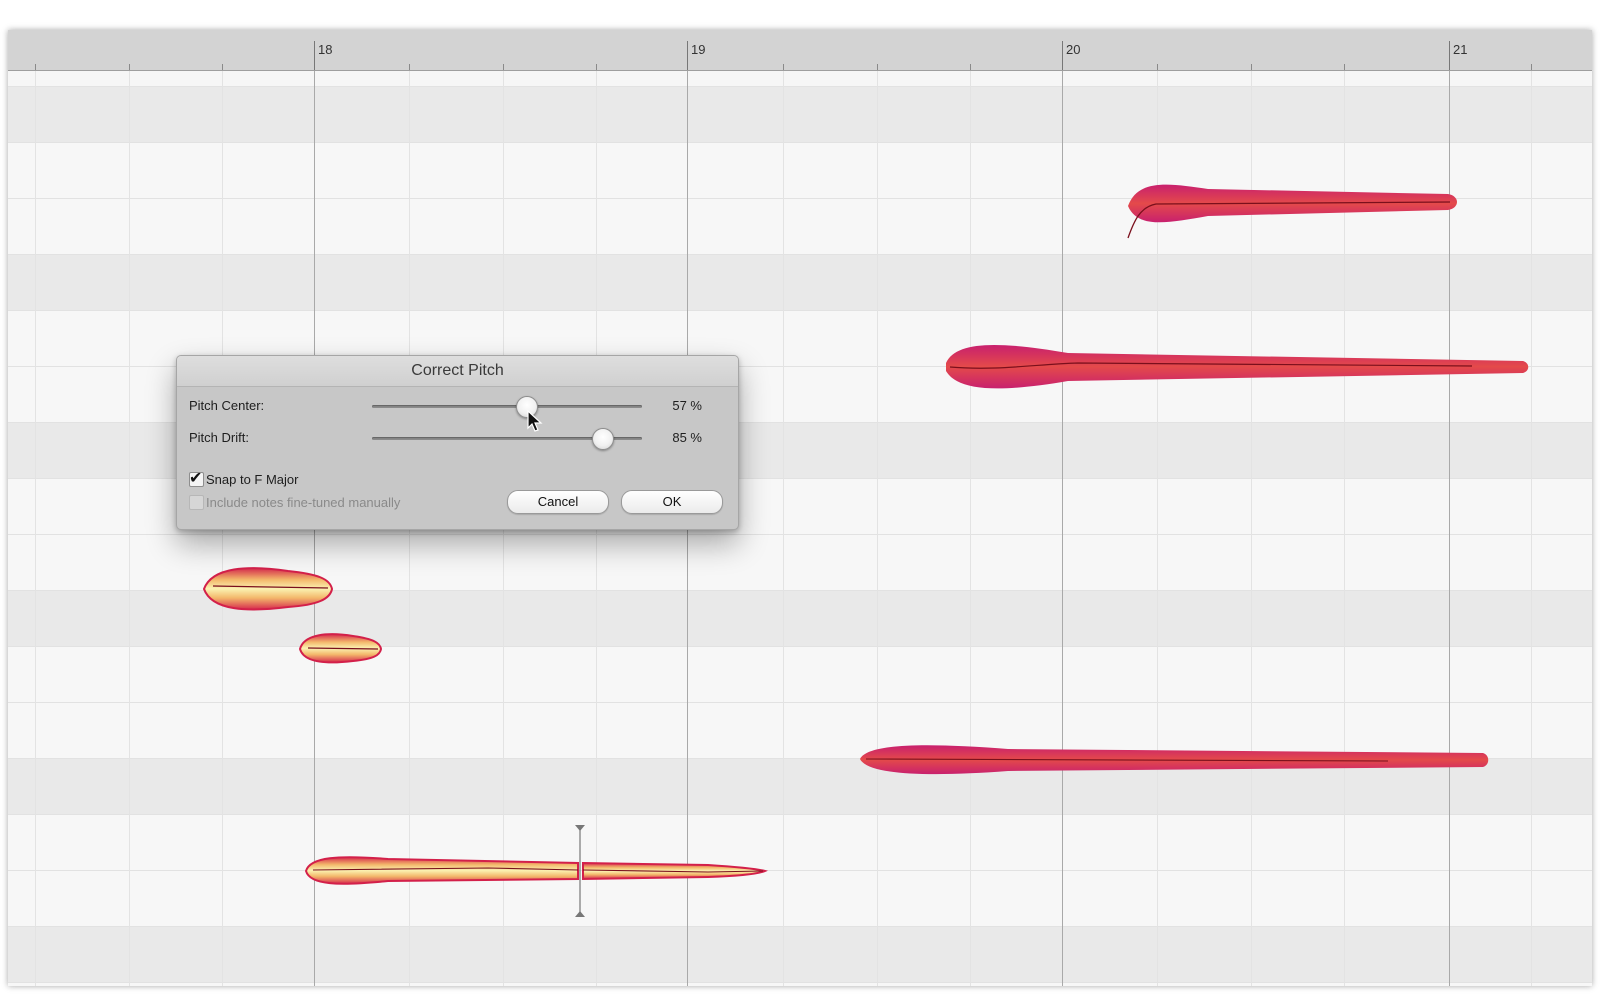  Describe the element at coordinates (219, 437) in the screenshot. I see `pitch-drift-label: Pitch Drift:` at that location.